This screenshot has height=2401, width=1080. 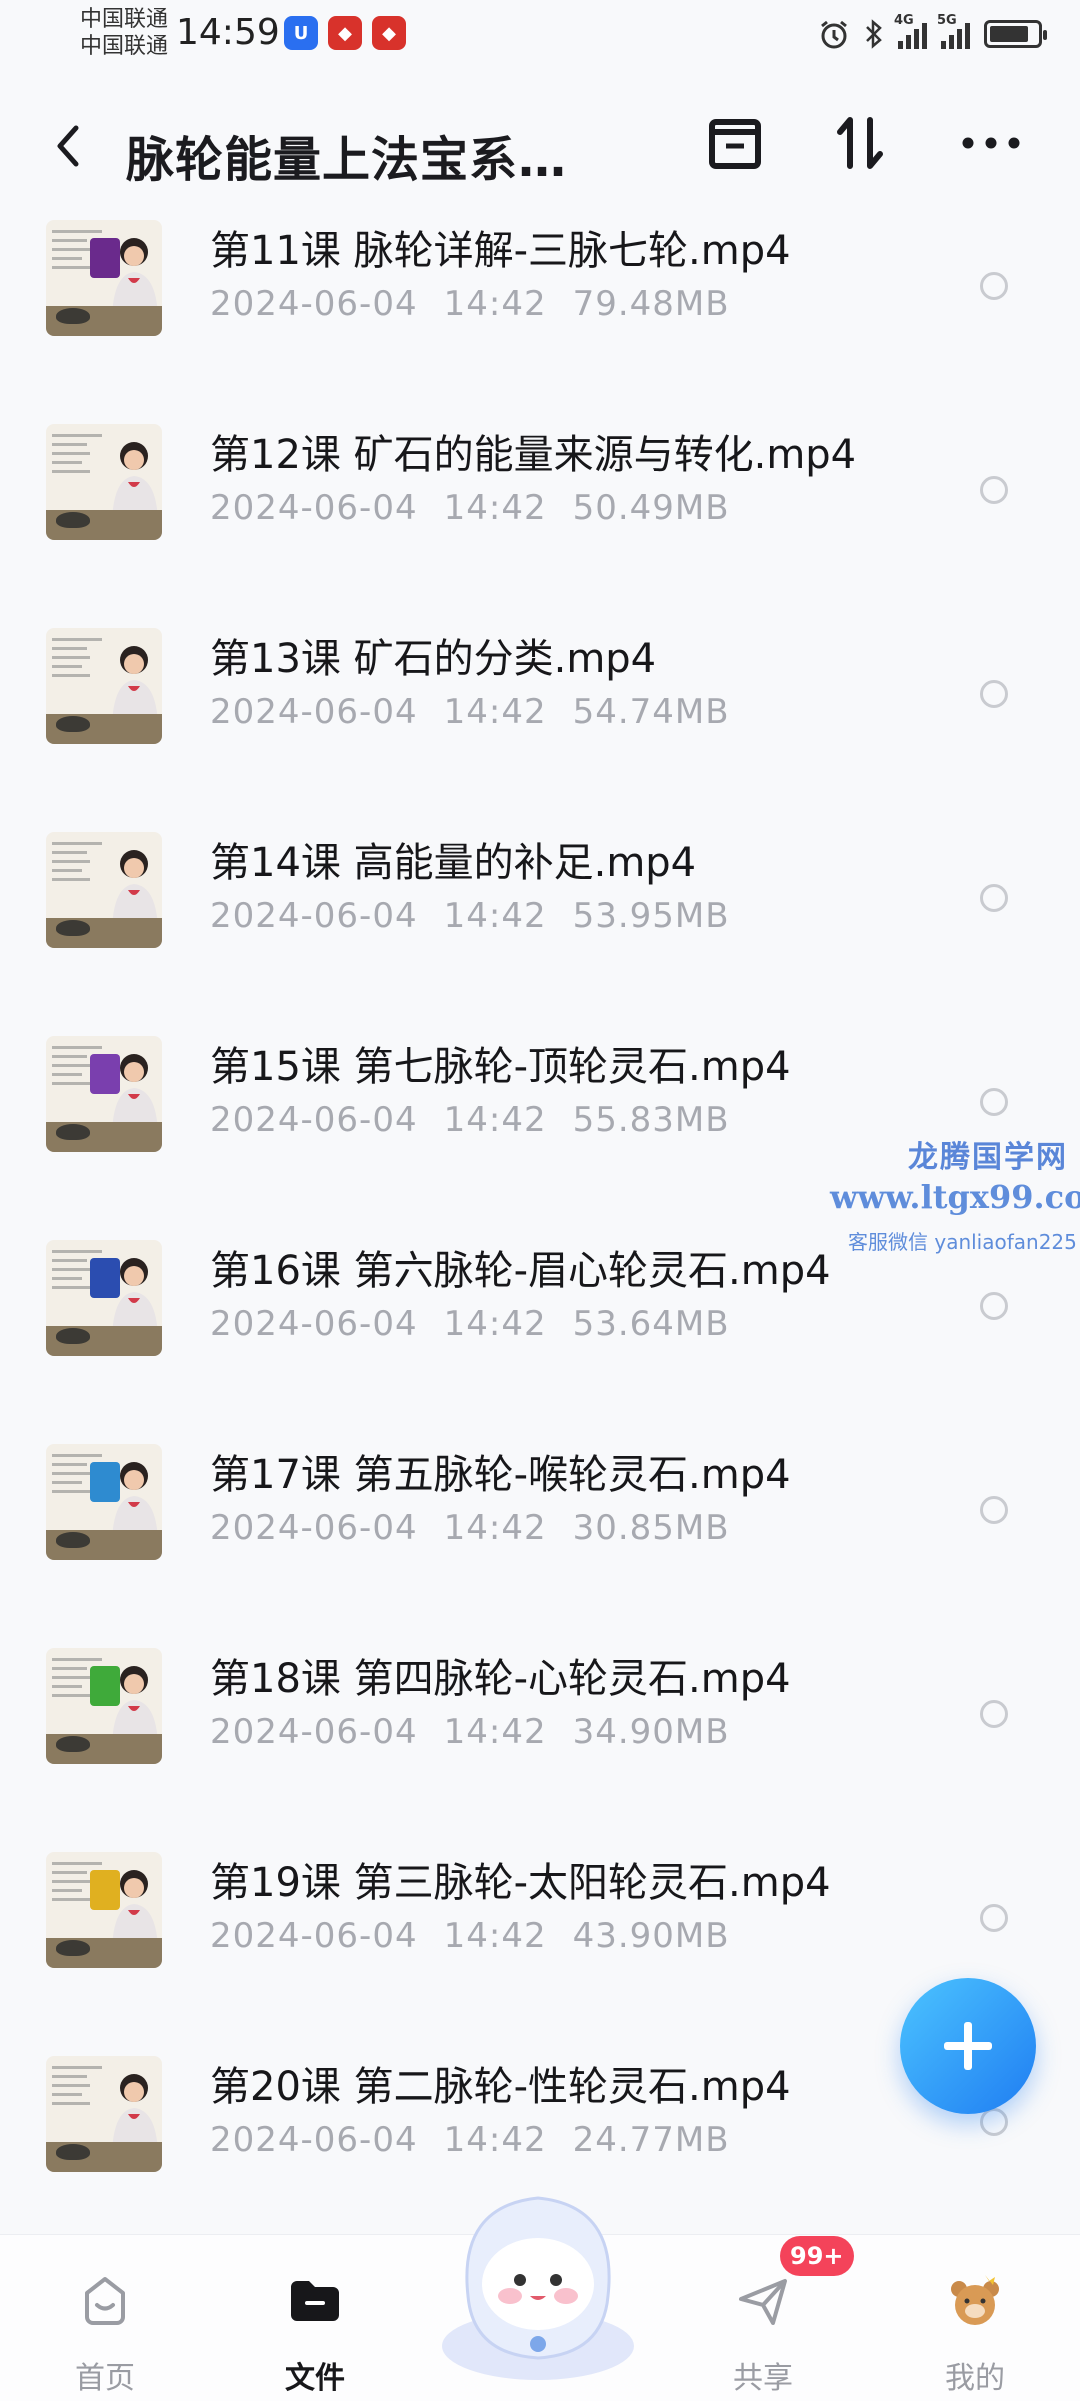 I want to click on file-row: 第14课 高能量的补足.mp4 2024-06-04 14:42 53.95MB, so click(x=540, y=922).